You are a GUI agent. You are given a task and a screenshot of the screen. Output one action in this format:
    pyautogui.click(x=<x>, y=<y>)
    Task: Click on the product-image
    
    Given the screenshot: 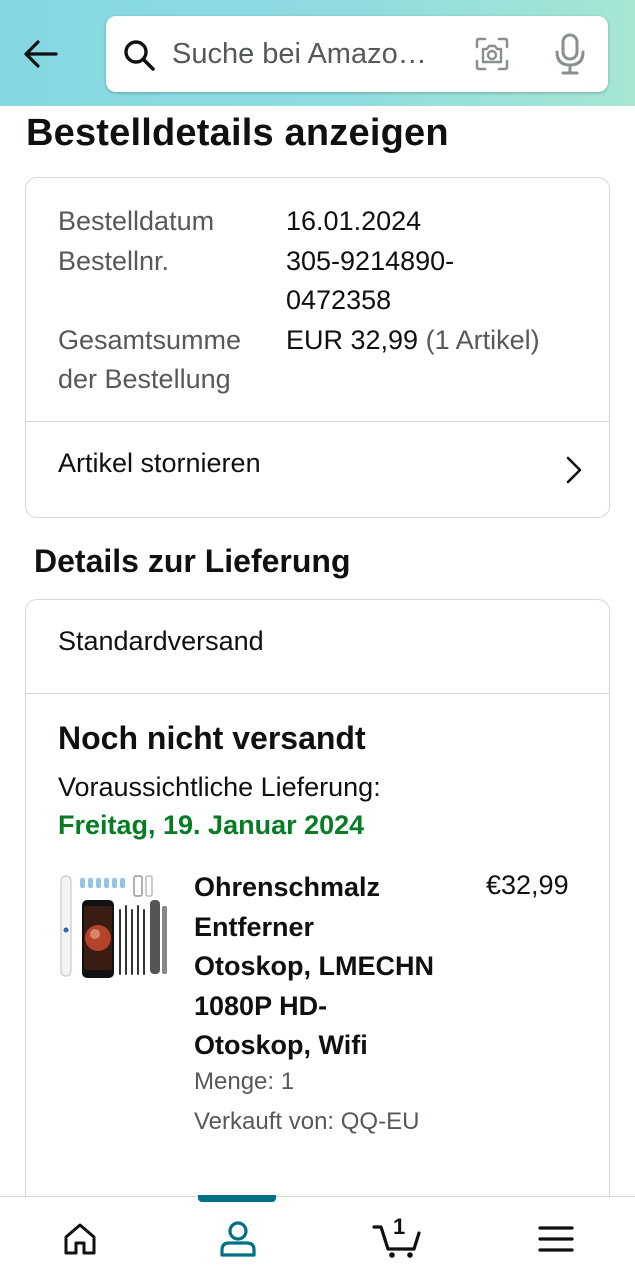 What is the action you would take?
    pyautogui.click(x=114, y=926)
    